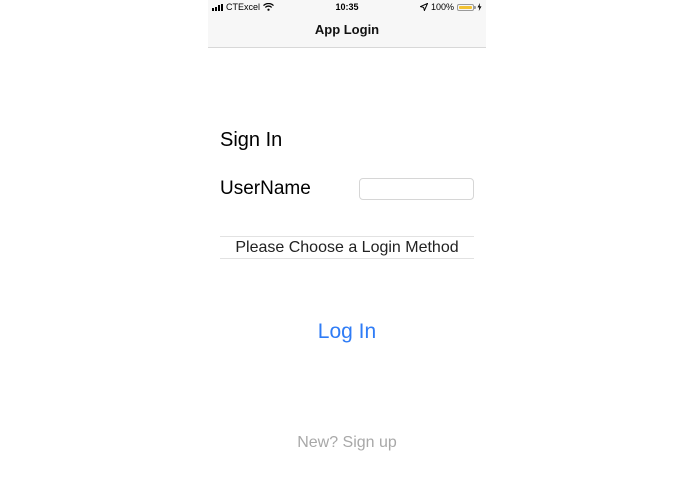 This screenshot has width=695, height=494. Describe the element at coordinates (265, 188) in the screenshot. I see `username-label: UserName` at that location.